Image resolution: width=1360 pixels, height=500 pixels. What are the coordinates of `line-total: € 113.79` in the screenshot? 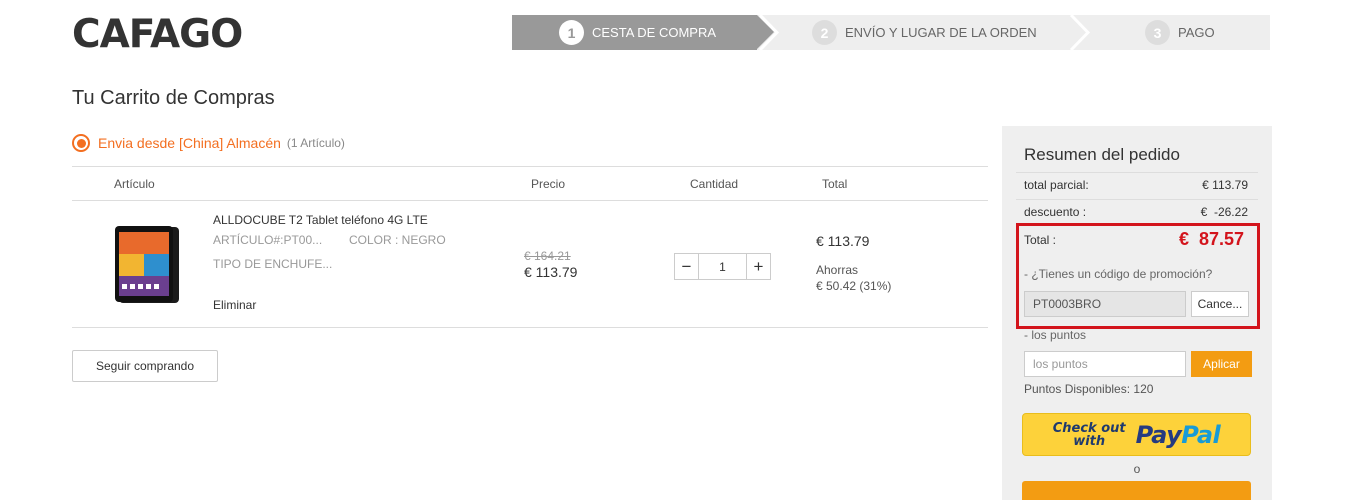 It's located at (843, 241).